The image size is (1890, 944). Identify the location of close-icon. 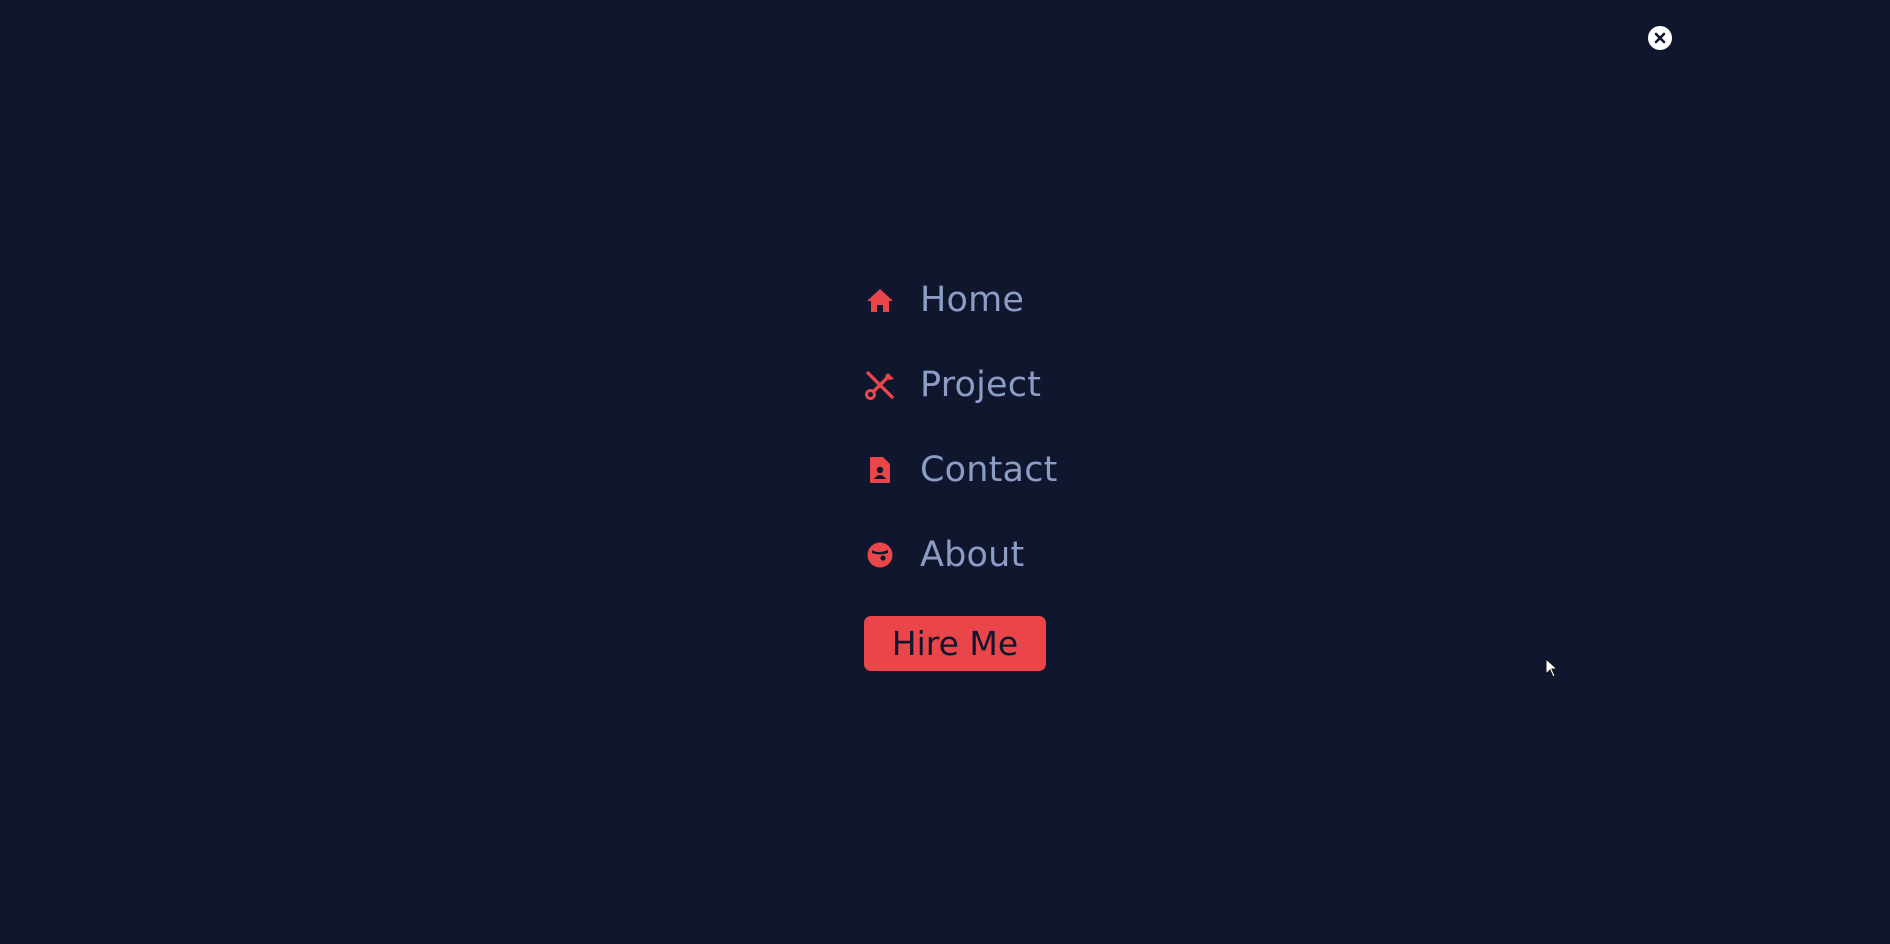
(1660, 38).